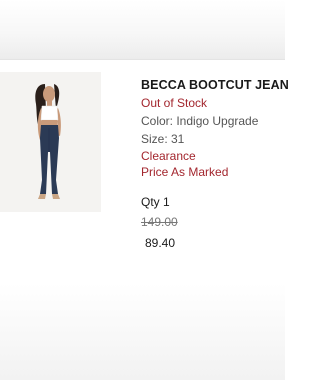 Image resolution: width=320 pixels, height=380 pixels. What do you see at coordinates (168, 156) in the screenshot?
I see `clearance-label: Clearance` at bounding box center [168, 156].